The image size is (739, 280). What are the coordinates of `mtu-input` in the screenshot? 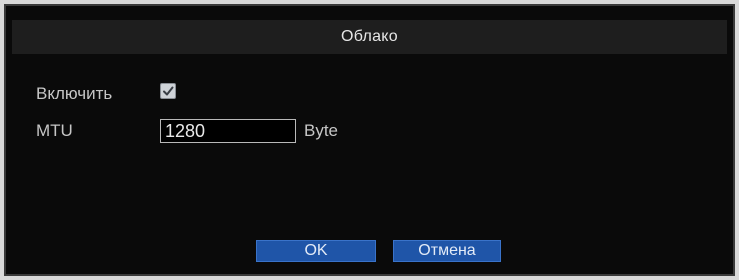 It's located at (228, 131).